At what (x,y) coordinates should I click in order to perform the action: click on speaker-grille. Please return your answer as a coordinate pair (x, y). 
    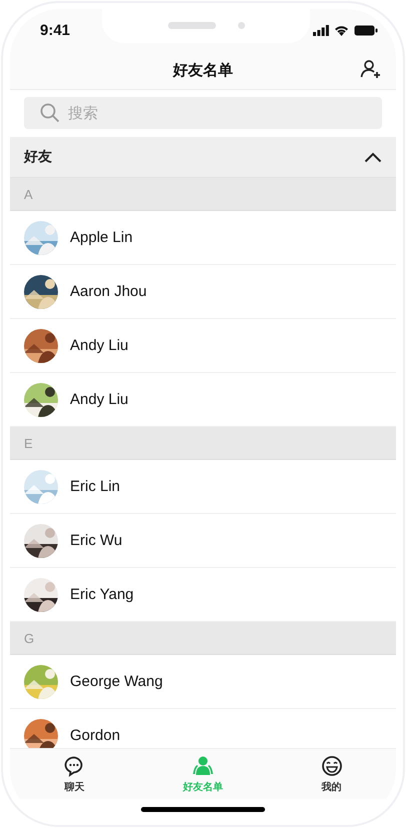
    Looking at the image, I should click on (192, 25).